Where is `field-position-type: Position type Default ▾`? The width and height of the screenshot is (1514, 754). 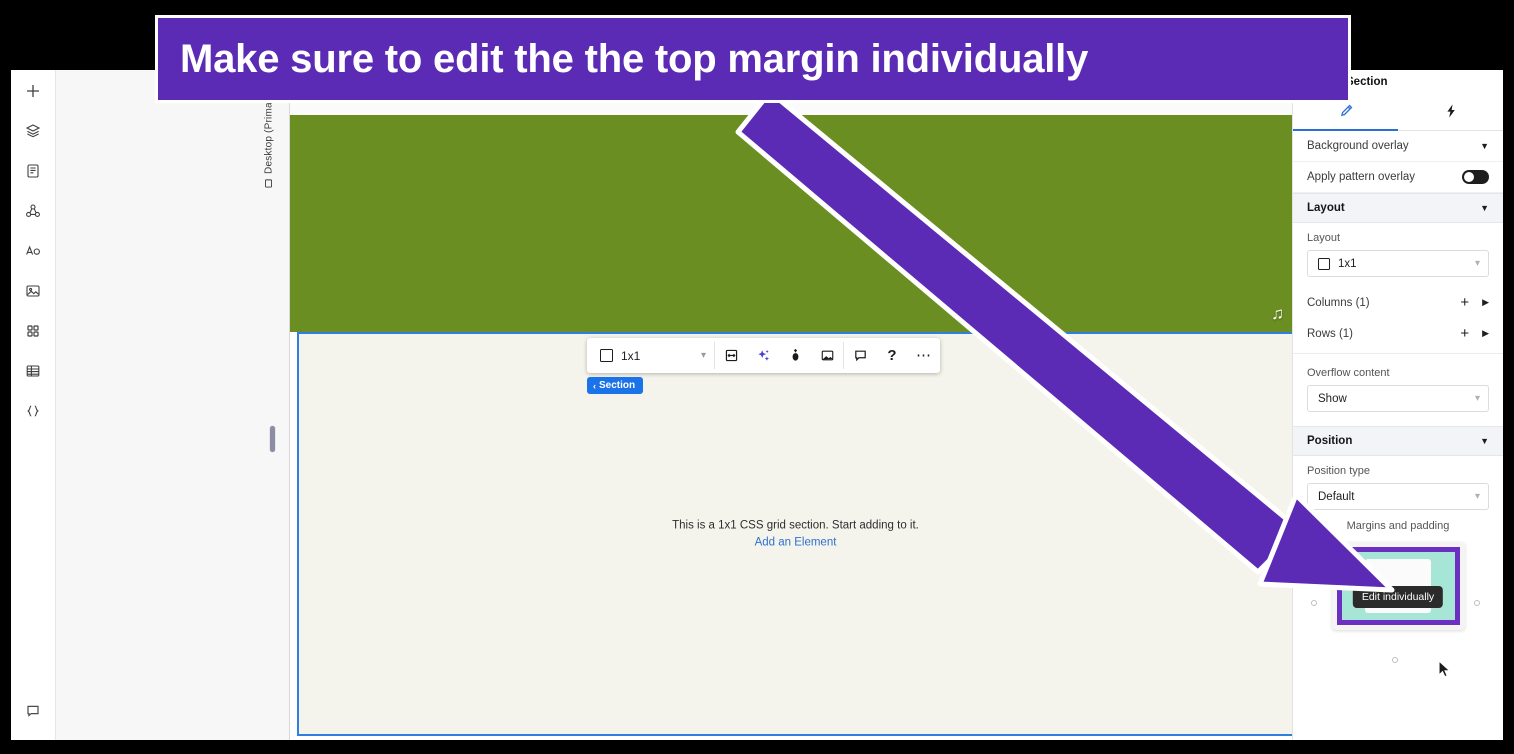 field-position-type: Position type Default ▾ is located at coordinates (1398, 484).